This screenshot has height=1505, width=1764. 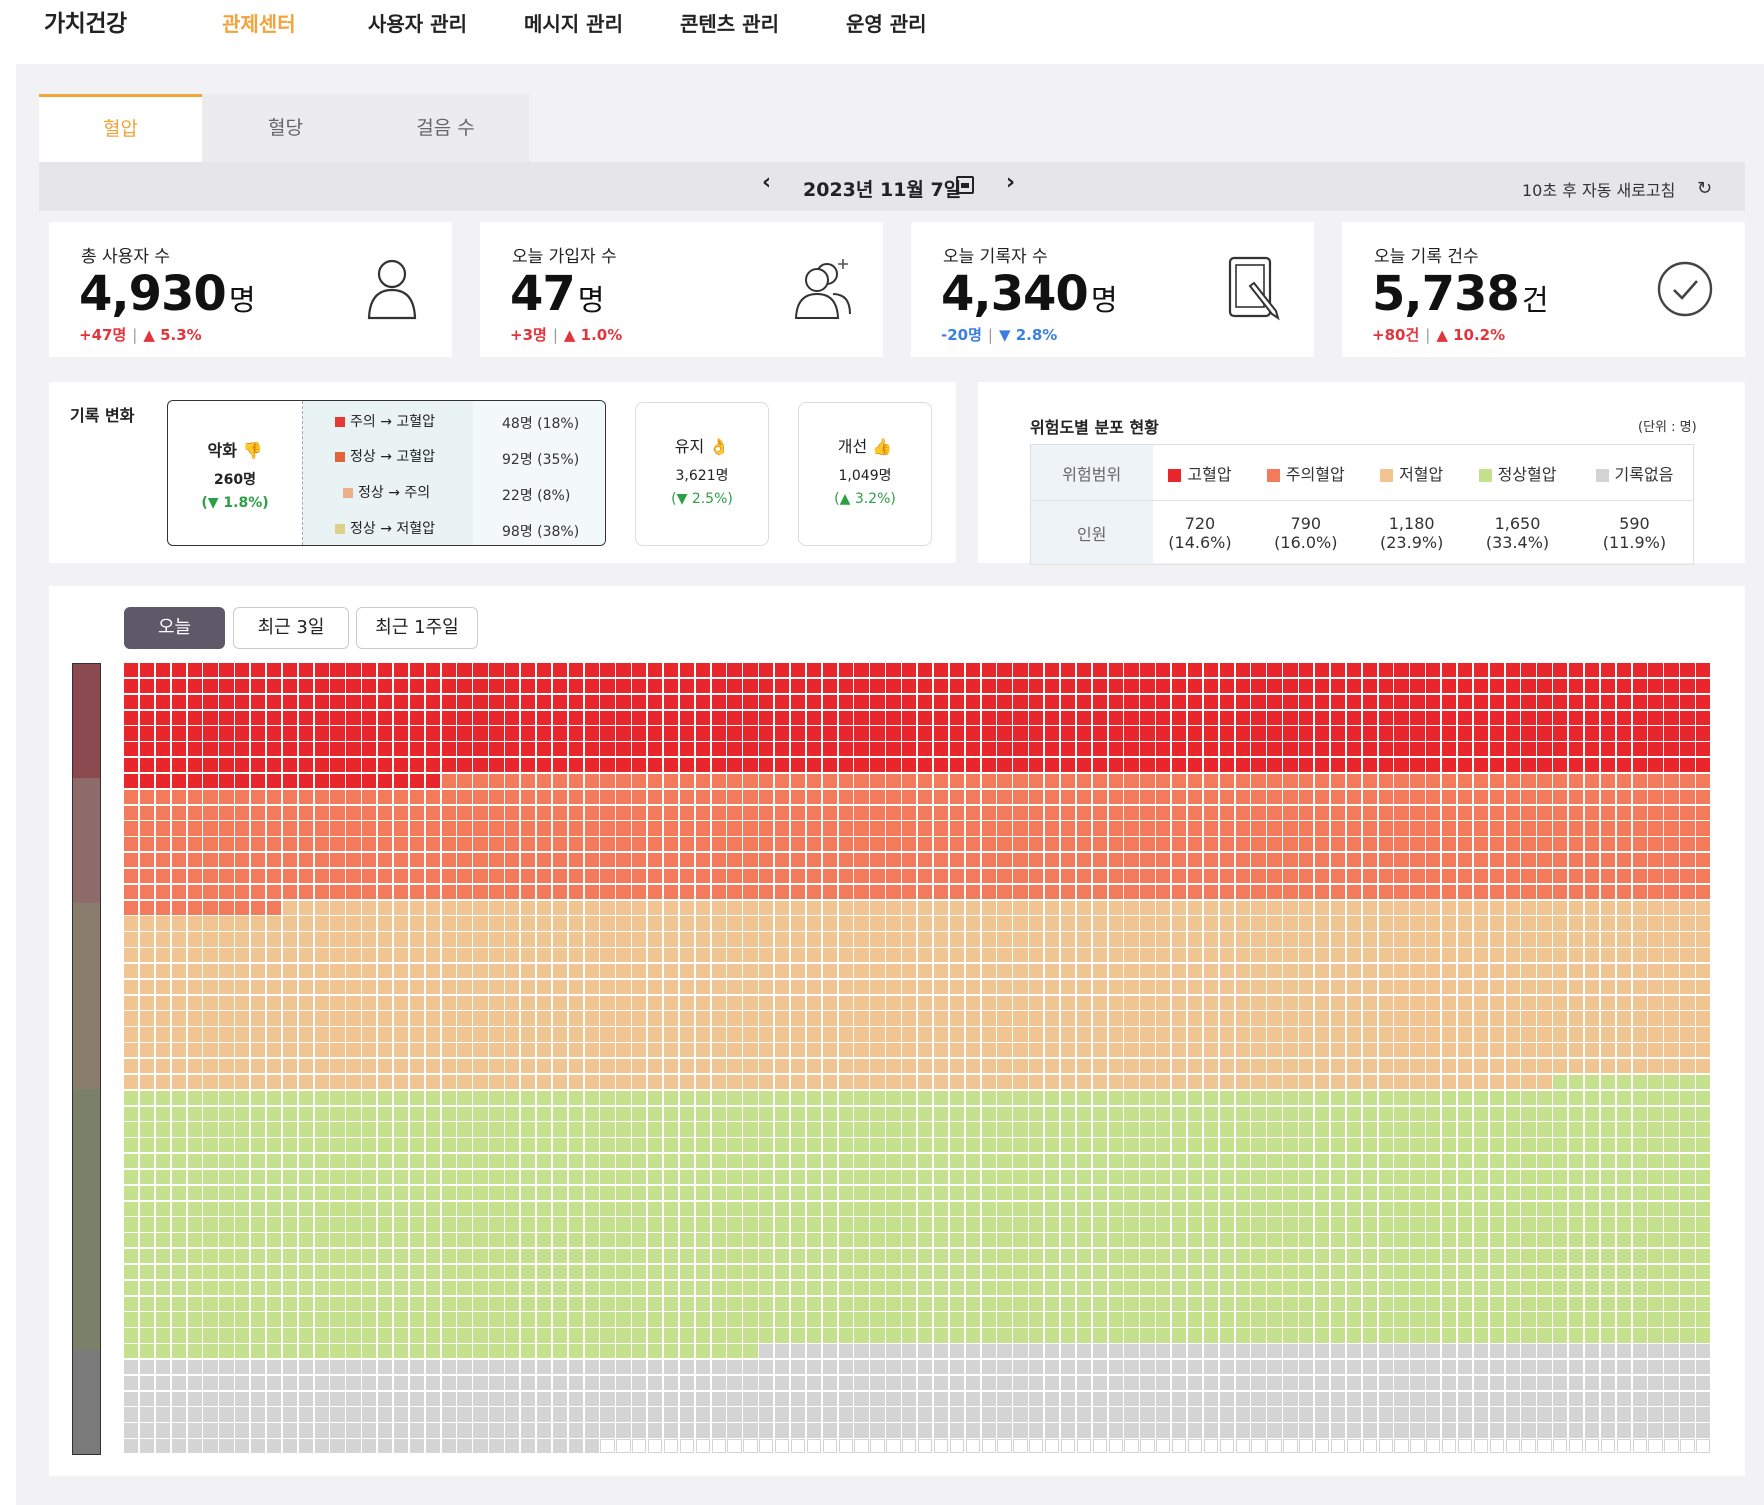 I want to click on nav-item-control-center: 관제센터, so click(x=259, y=22).